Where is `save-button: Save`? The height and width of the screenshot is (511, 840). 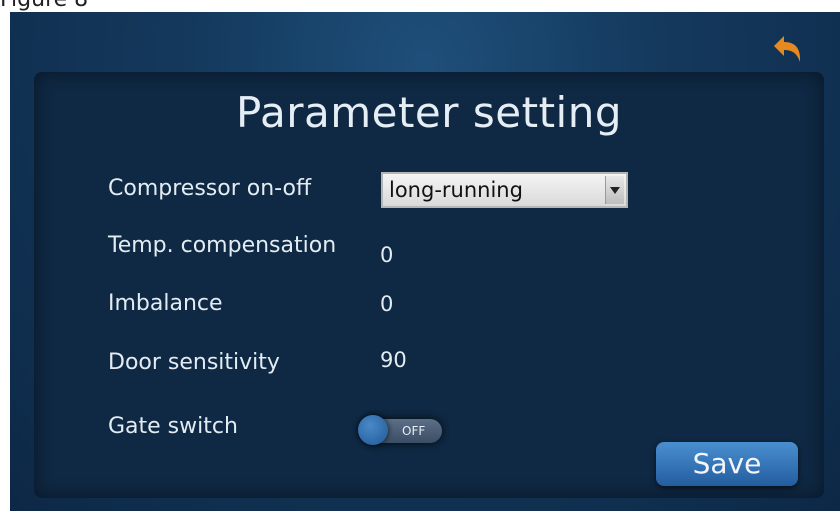 save-button: Save is located at coordinates (727, 464).